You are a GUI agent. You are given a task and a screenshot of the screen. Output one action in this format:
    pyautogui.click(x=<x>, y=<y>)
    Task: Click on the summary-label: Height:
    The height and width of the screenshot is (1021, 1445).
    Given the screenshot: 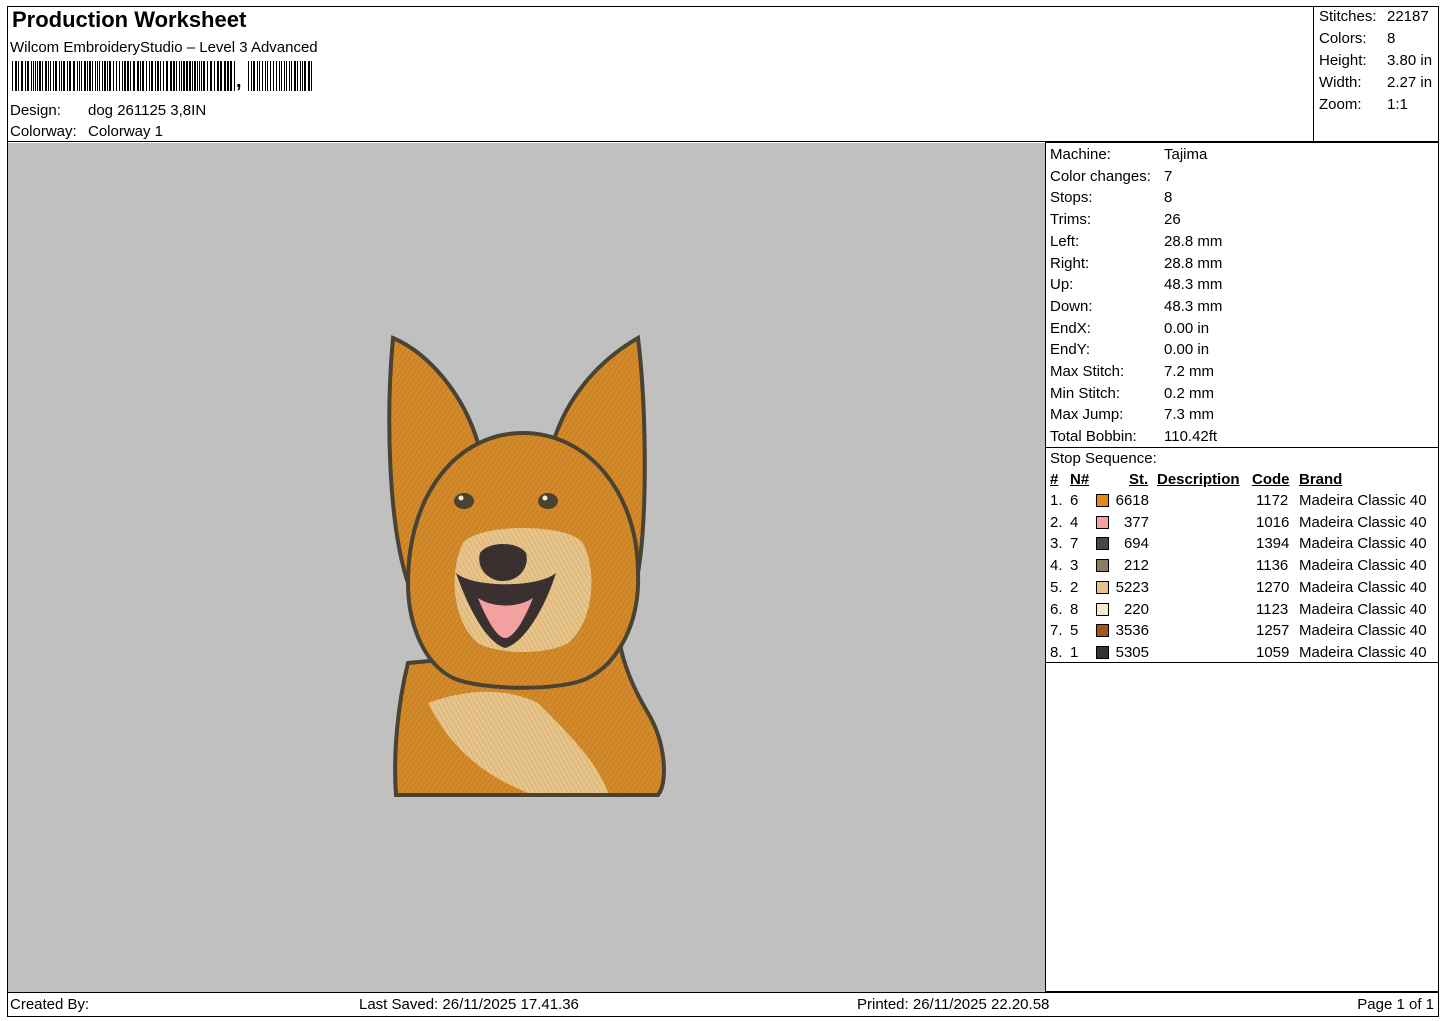 What is the action you would take?
    pyautogui.click(x=1343, y=60)
    